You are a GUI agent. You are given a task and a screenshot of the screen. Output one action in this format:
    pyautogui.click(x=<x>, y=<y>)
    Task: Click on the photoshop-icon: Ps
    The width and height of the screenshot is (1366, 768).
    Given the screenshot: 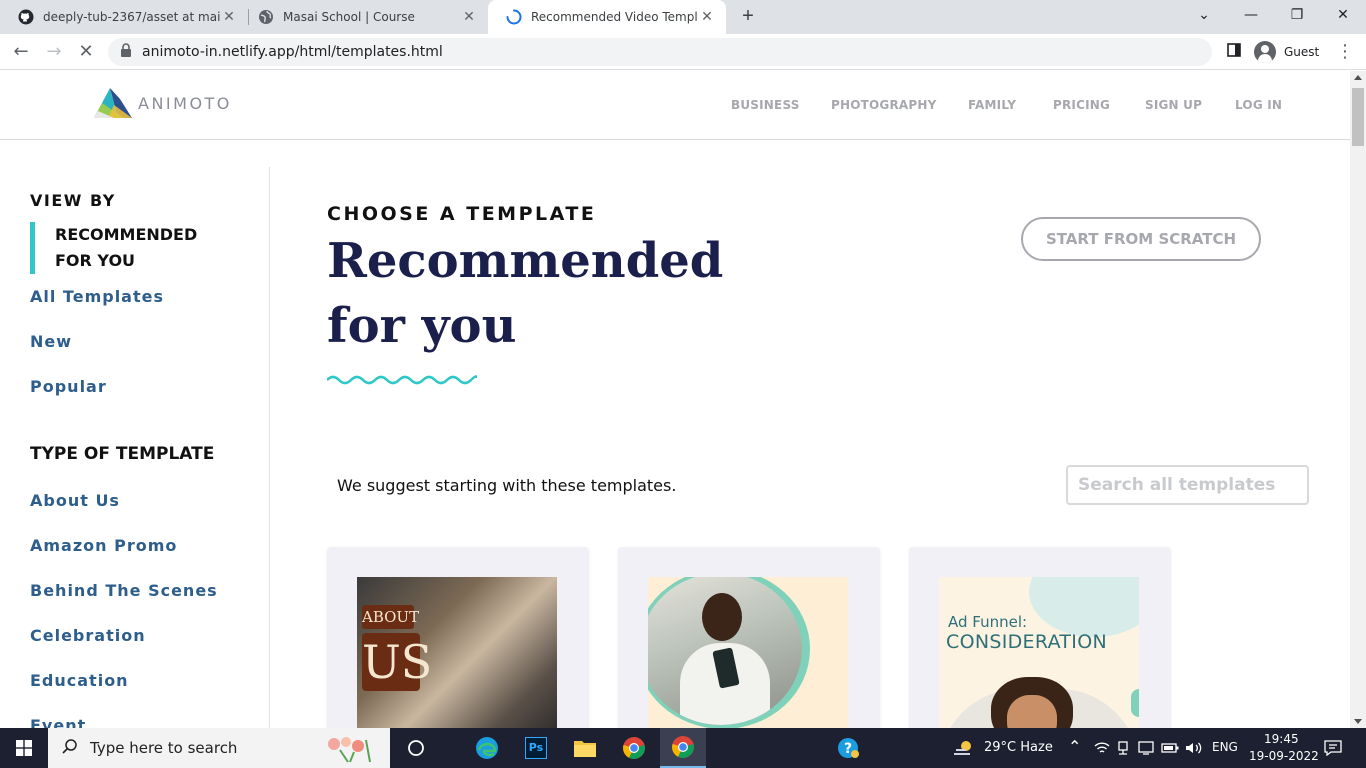 What is the action you would take?
    pyautogui.click(x=536, y=748)
    